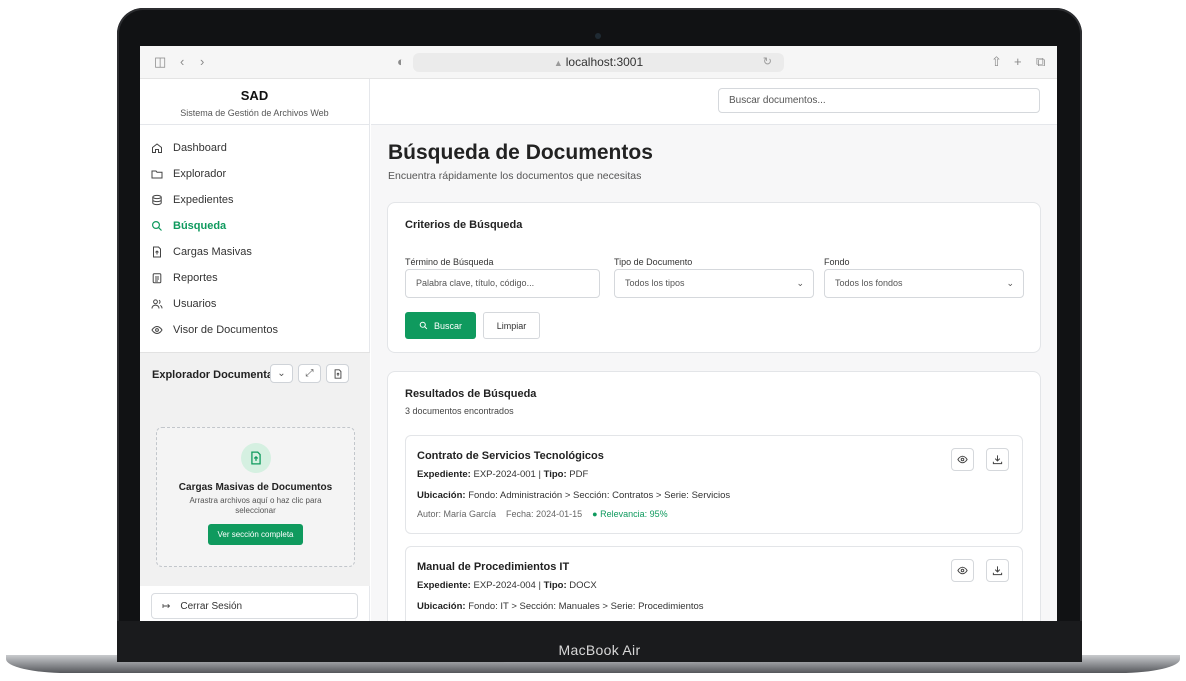 This screenshot has height=681, width=1186. What do you see at coordinates (558, 63) in the screenshot?
I see `lock-icon: ▲` at bounding box center [558, 63].